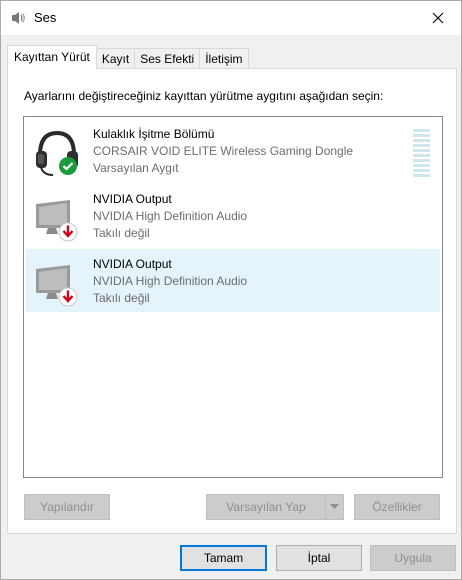 The height and width of the screenshot is (580, 462). Describe the element at coordinates (57, 153) in the screenshot. I see `headset-icon` at that location.